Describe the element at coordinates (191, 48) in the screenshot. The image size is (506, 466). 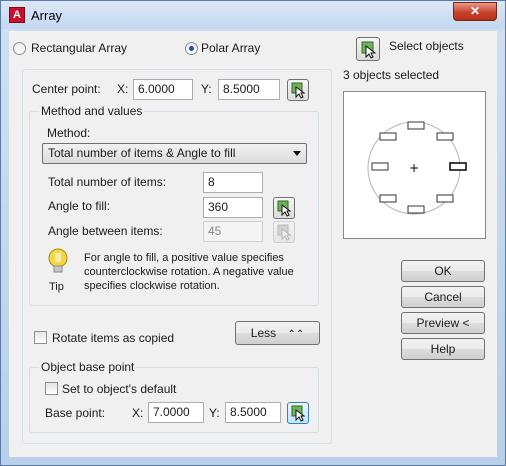
I see `polar-array-radio` at that location.